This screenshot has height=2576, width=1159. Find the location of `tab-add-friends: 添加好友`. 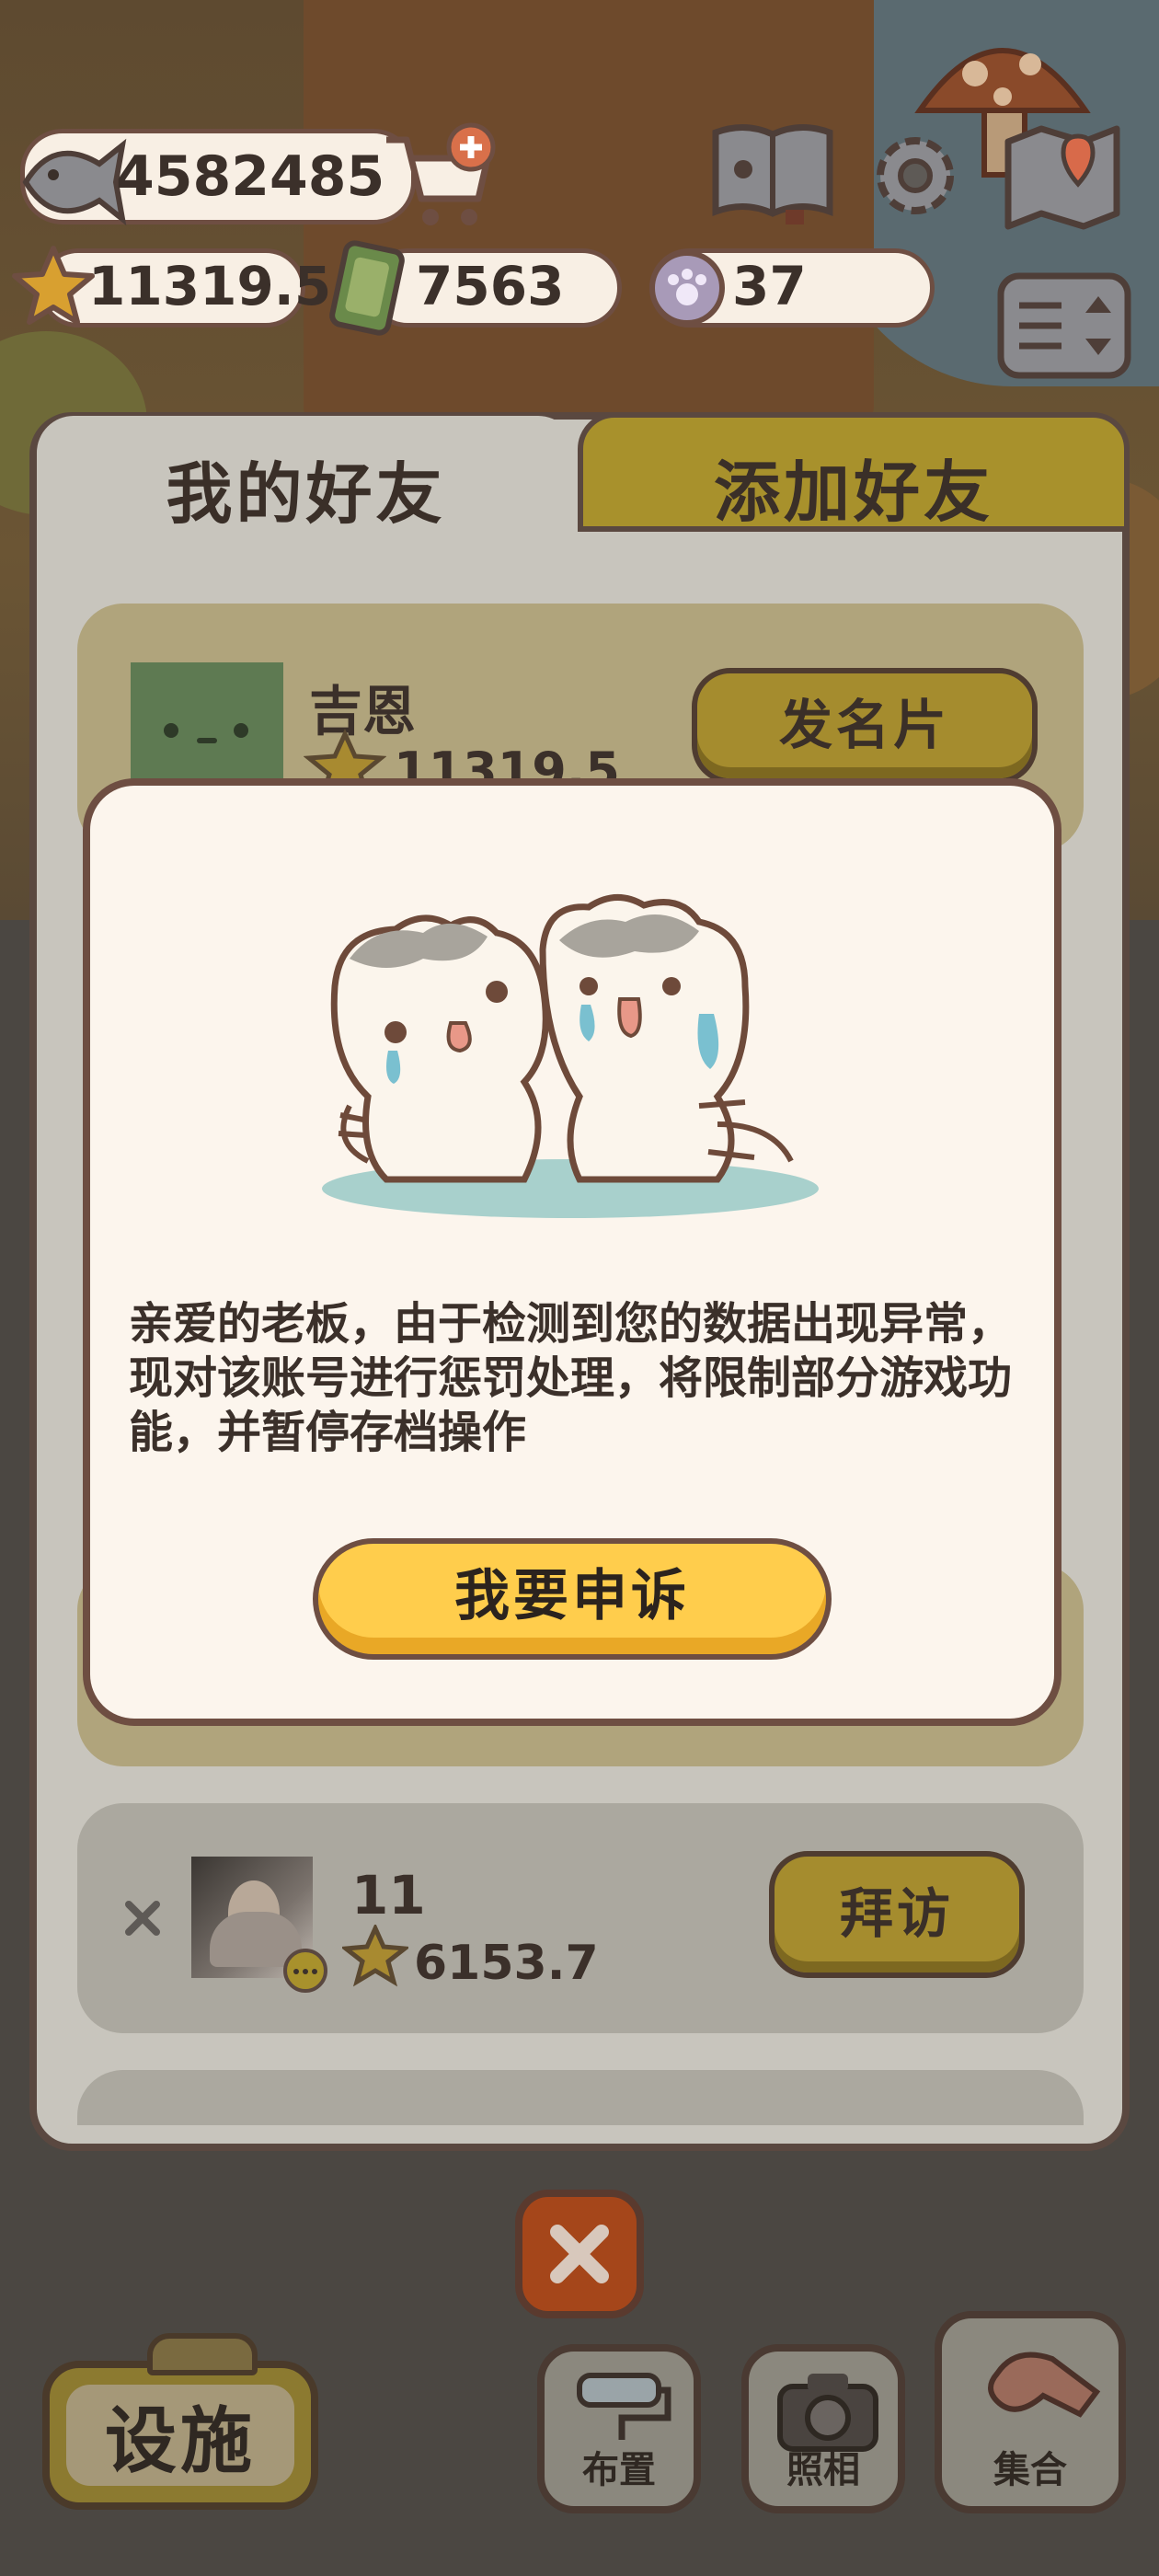

tab-add-friends: 添加好友 is located at coordinates (854, 472).